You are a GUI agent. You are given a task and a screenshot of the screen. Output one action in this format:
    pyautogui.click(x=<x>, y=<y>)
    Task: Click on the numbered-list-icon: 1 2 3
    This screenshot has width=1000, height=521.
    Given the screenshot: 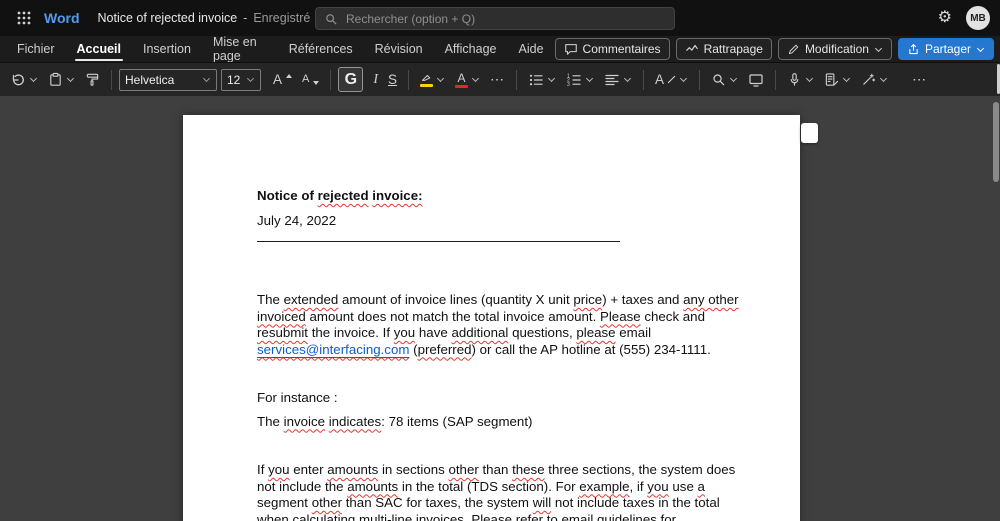 What is the action you would take?
    pyautogui.click(x=574, y=80)
    